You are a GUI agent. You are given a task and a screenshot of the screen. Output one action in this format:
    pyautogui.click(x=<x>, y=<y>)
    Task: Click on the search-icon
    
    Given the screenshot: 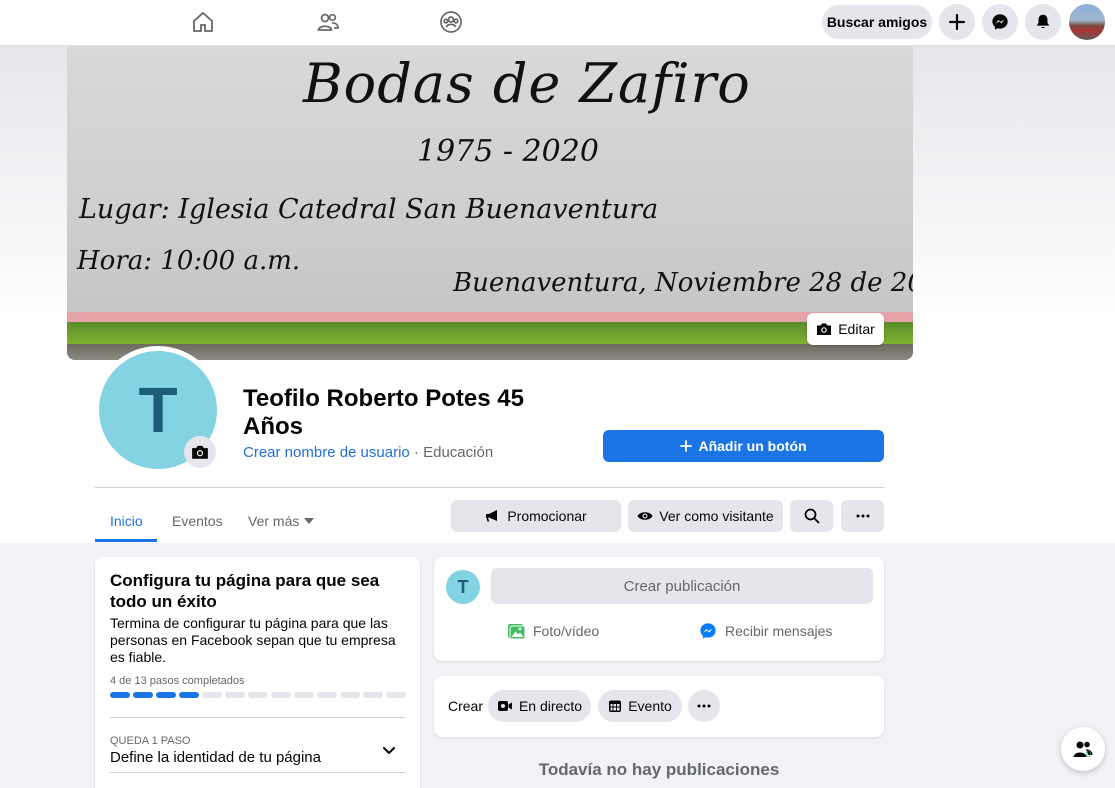 What is the action you would take?
    pyautogui.click(x=811, y=516)
    